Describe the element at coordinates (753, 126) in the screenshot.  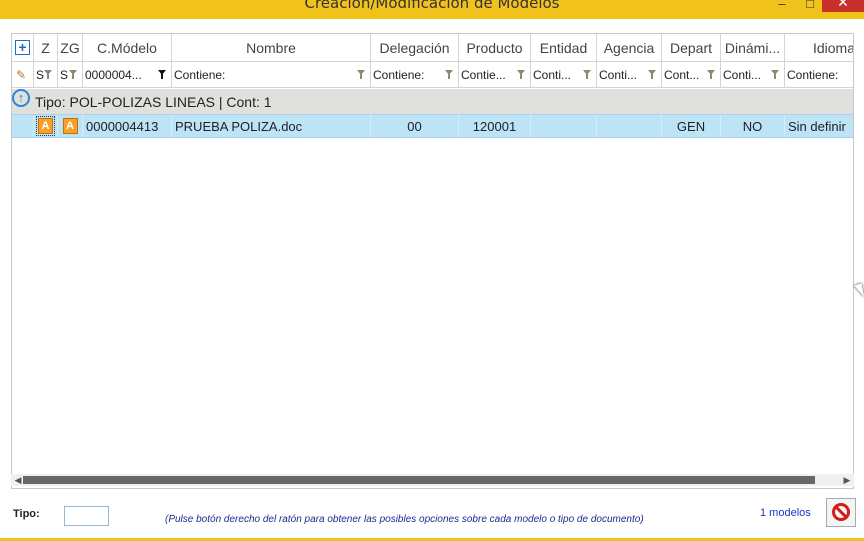
I see `cell-dinamico: NO` at that location.